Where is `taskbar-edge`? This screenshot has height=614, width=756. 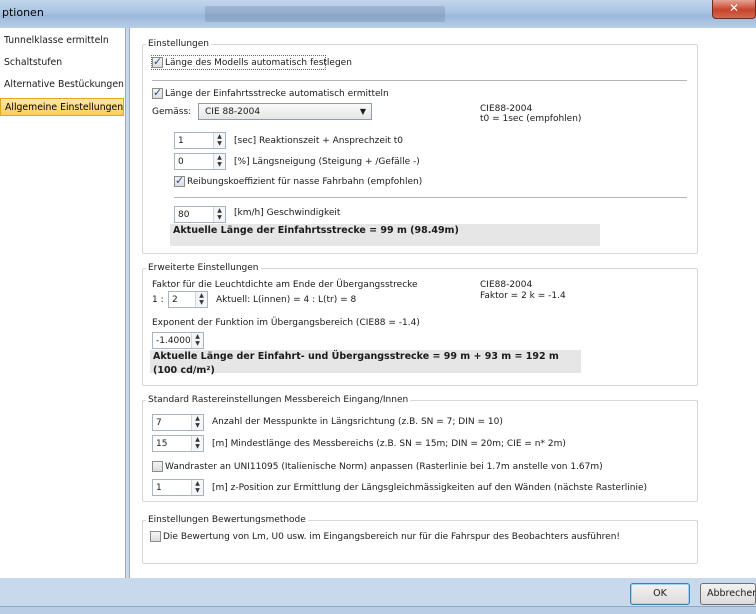
taskbar-edge is located at coordinates (378, 610).